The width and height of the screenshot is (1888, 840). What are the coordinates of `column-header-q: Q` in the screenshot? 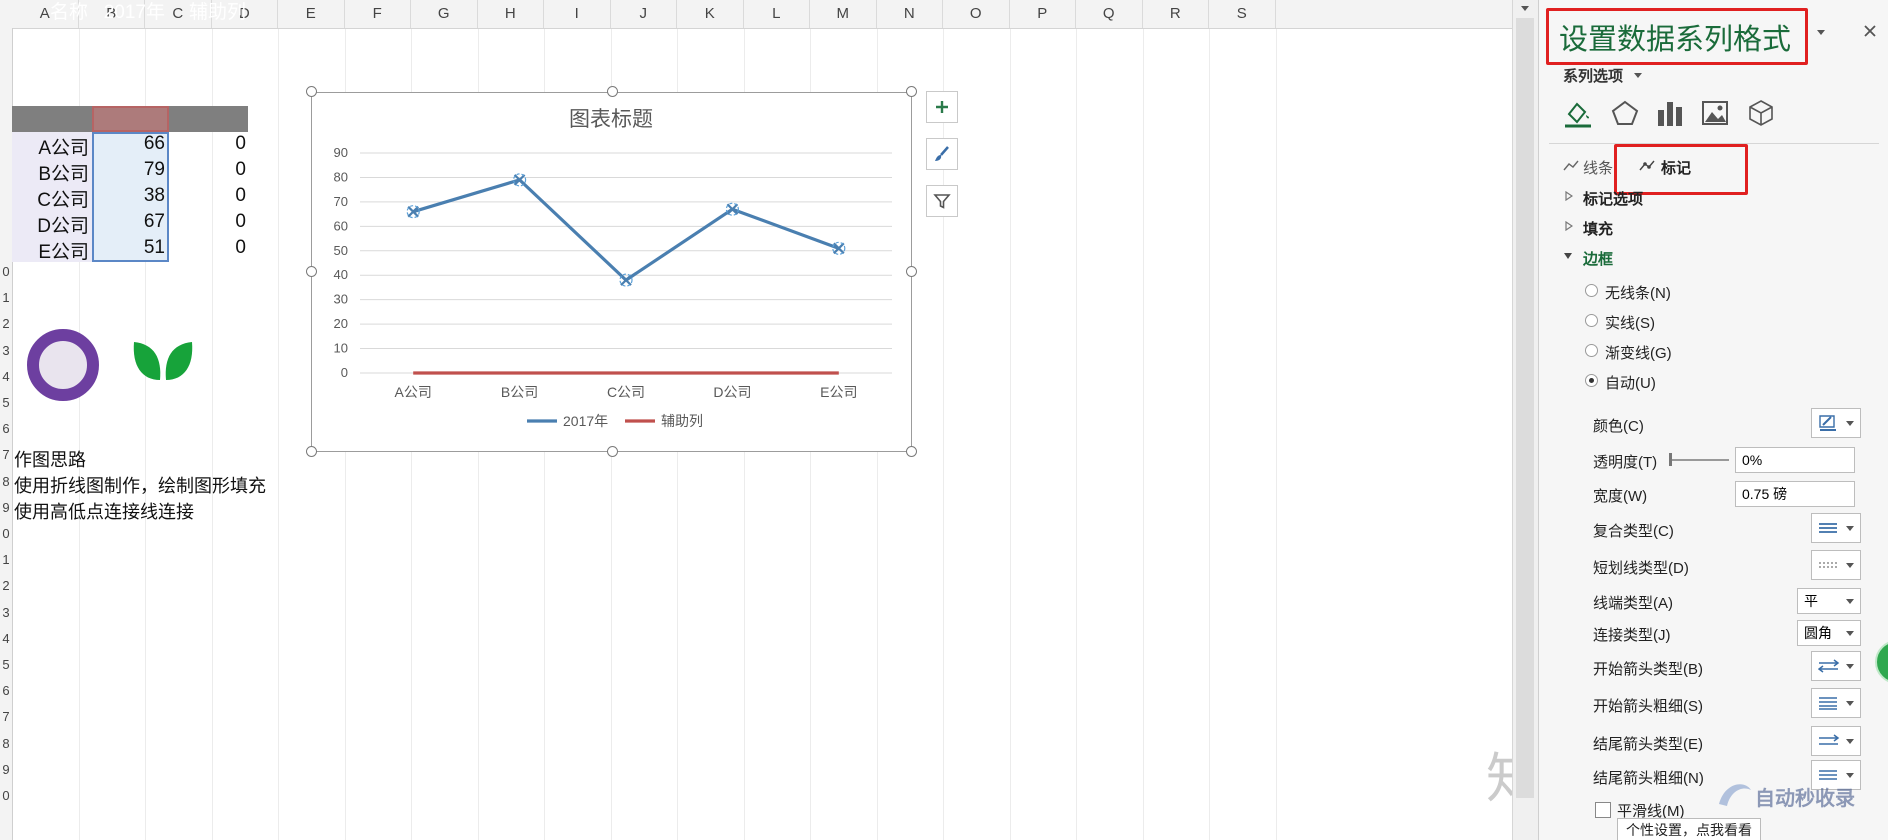 It's located at (1109, 14).